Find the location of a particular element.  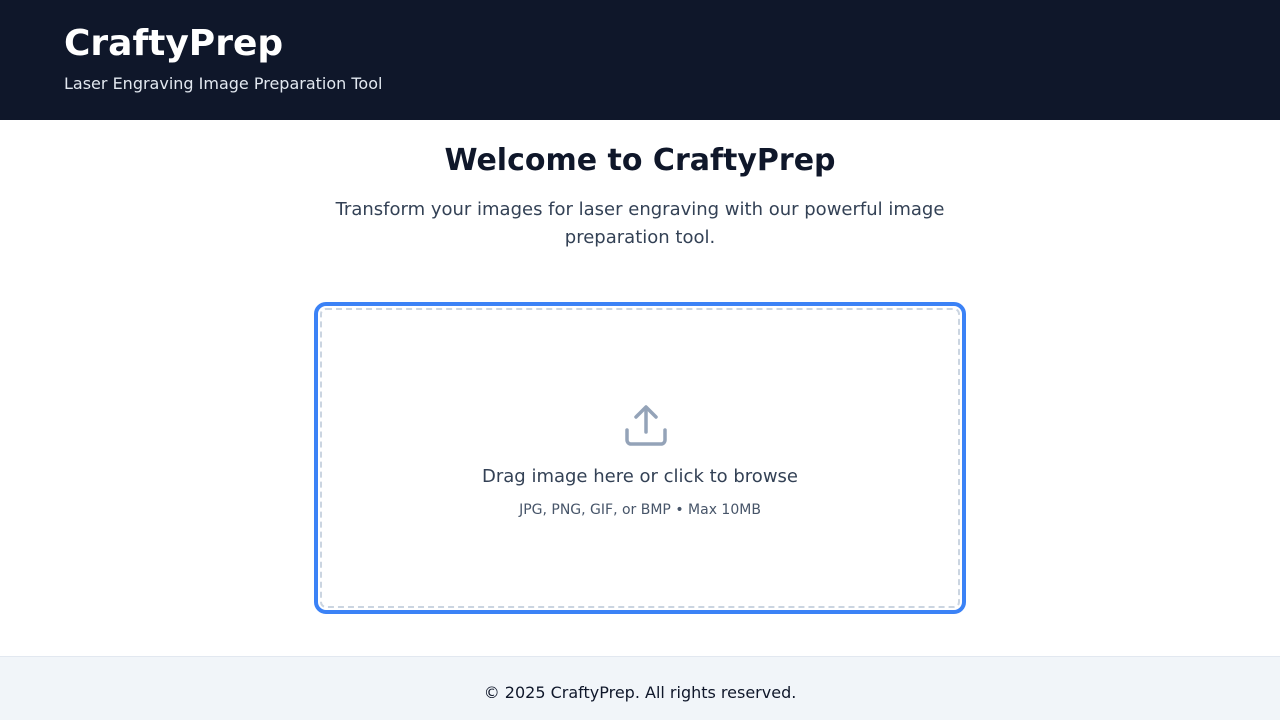

dropzone-hint: JPG, PNG, GIF, or BMP • Max 10MB is located at coordinates (640, 510).